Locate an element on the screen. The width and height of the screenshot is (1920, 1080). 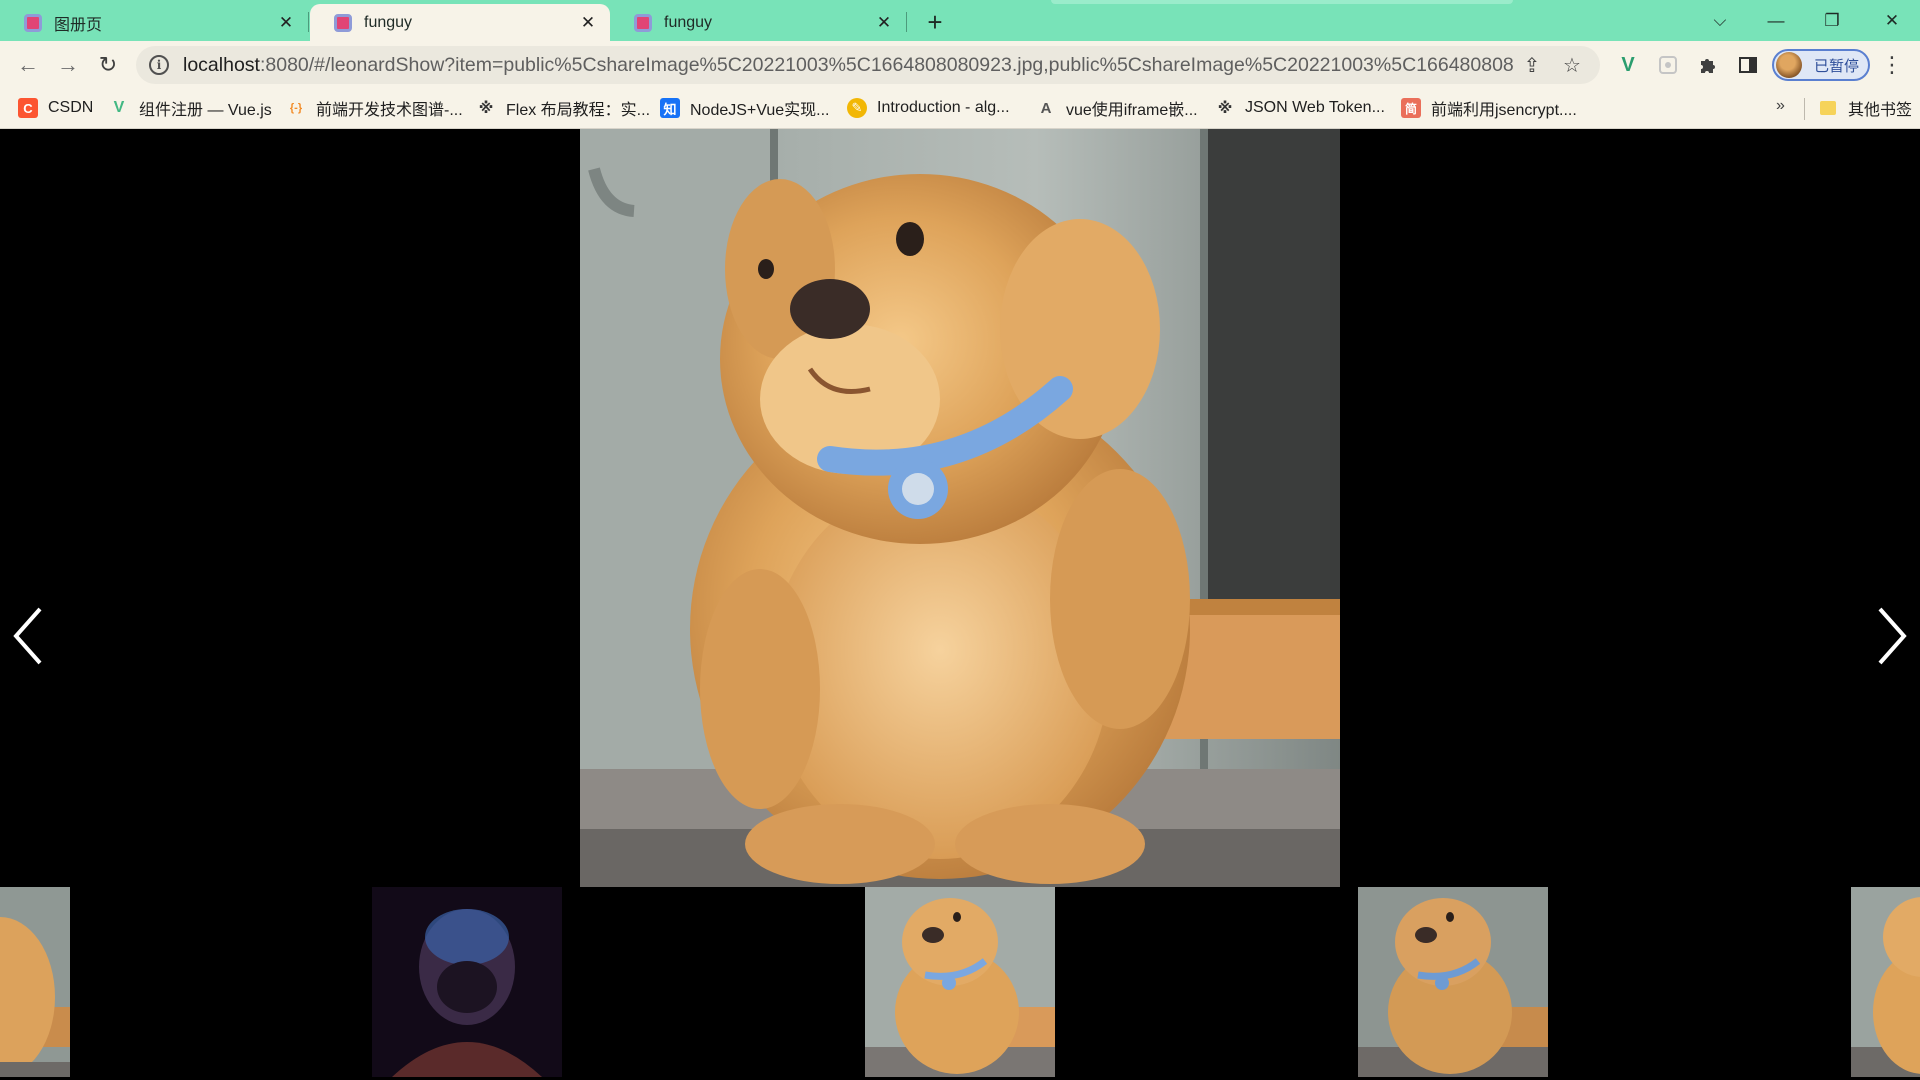
back-arrow-icon: ← is located at coordinates (28, 65).